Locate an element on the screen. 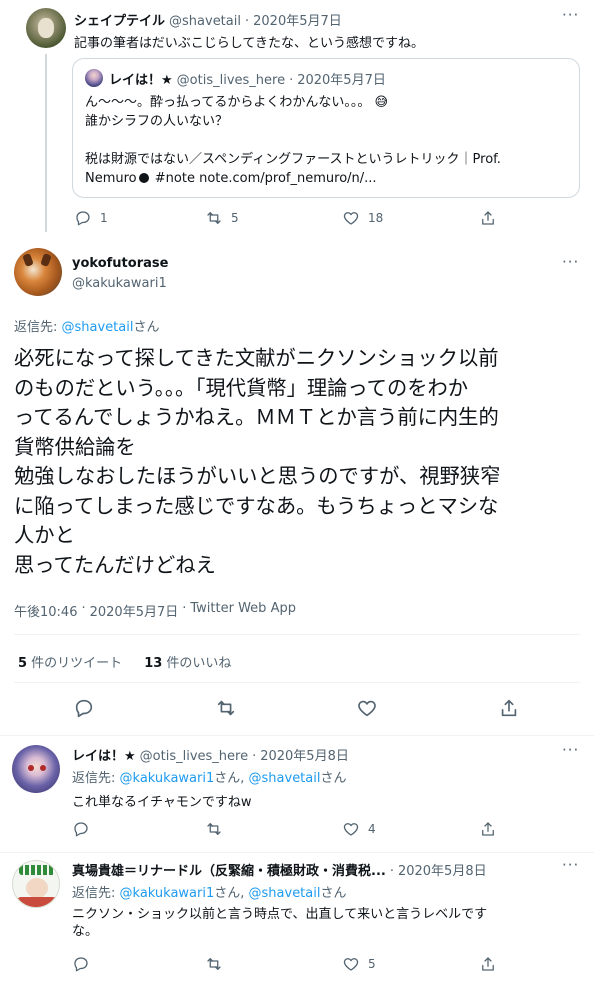 The height and width of the screenshot is (981, 594). sweat-smile-emoji: 😅 is located at coordinates (381, 102).